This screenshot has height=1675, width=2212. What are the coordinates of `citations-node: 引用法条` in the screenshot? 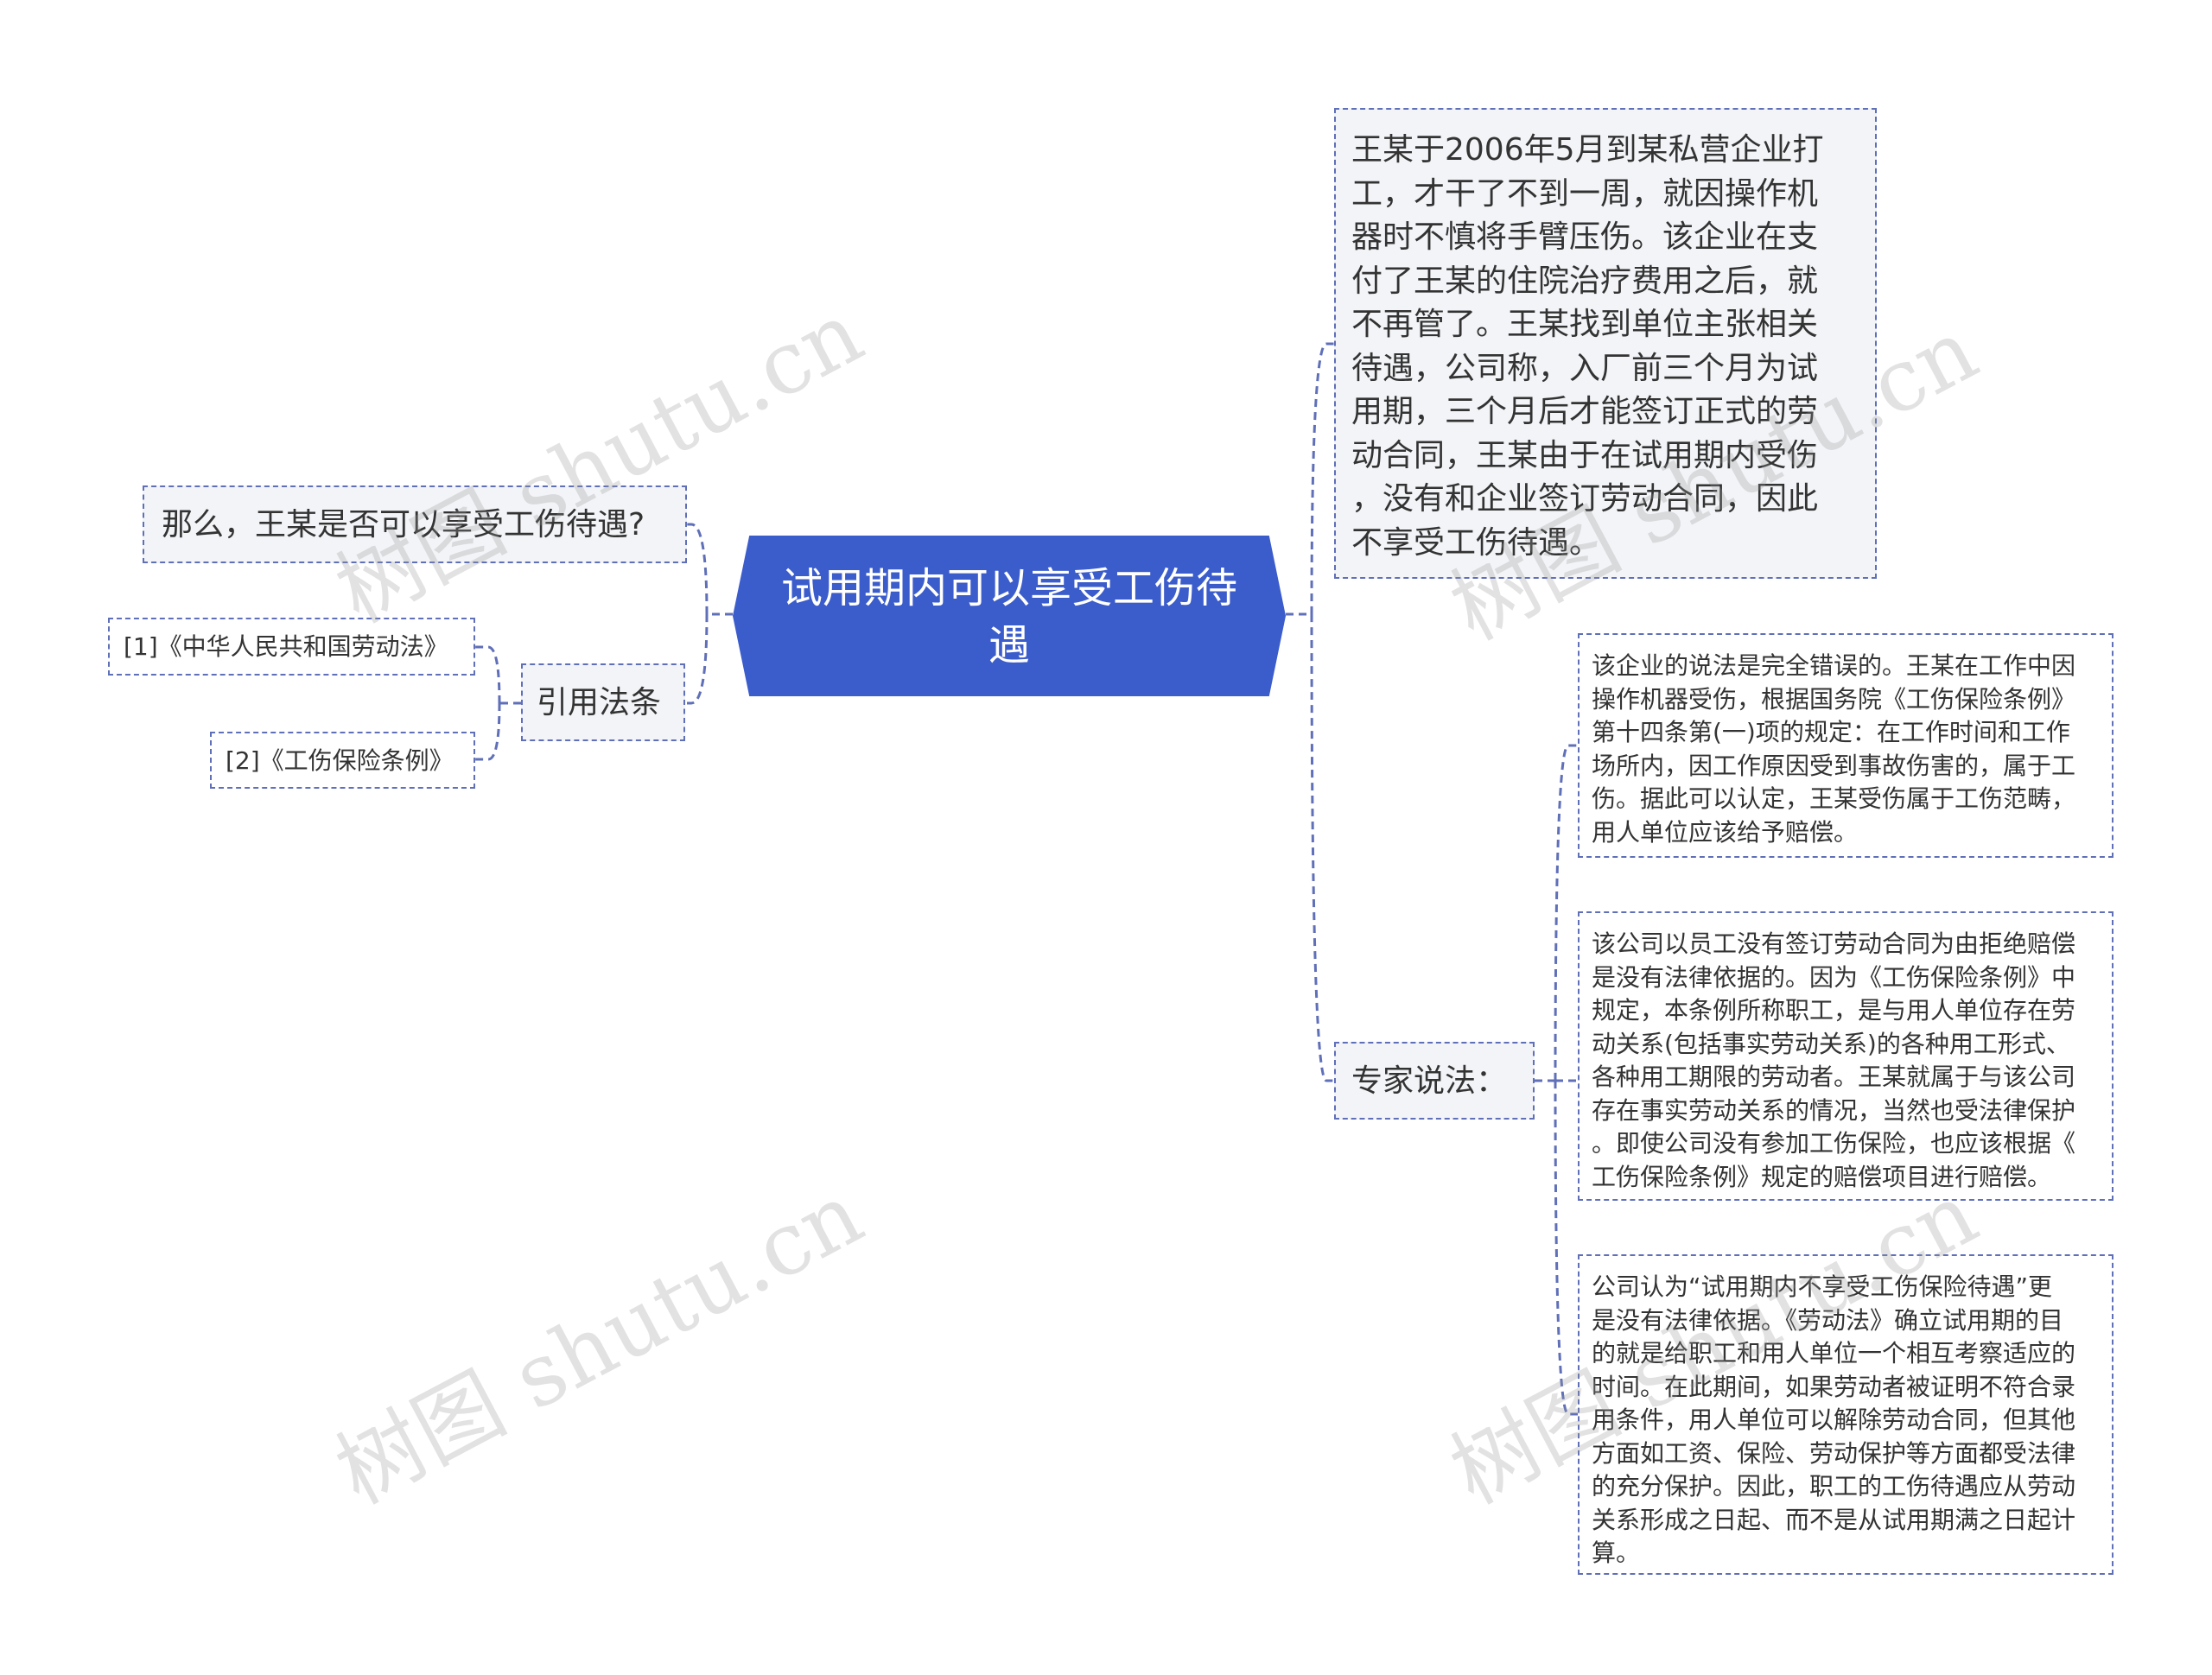 It's located at (603, 702).